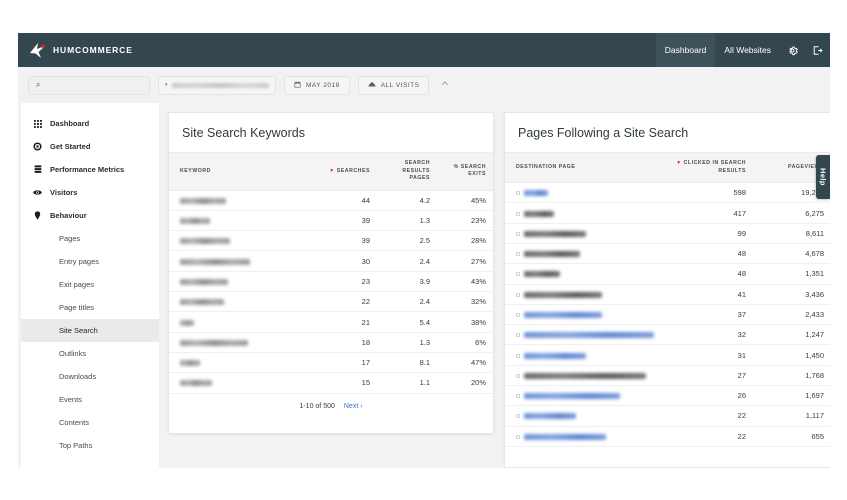 The image size is (847, 500). I want to click on table-row: 27 1,768, so click(667, 376).